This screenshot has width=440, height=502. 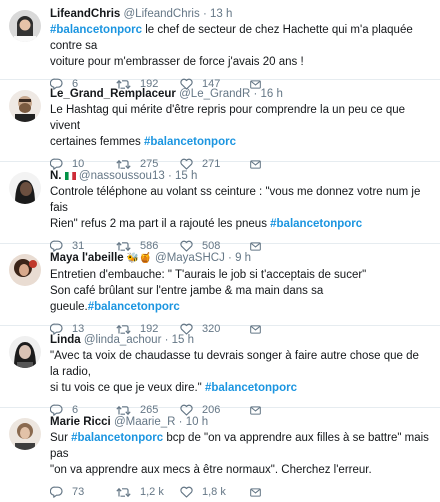 I want to click on reply-icon, so click(x=56, y=492).